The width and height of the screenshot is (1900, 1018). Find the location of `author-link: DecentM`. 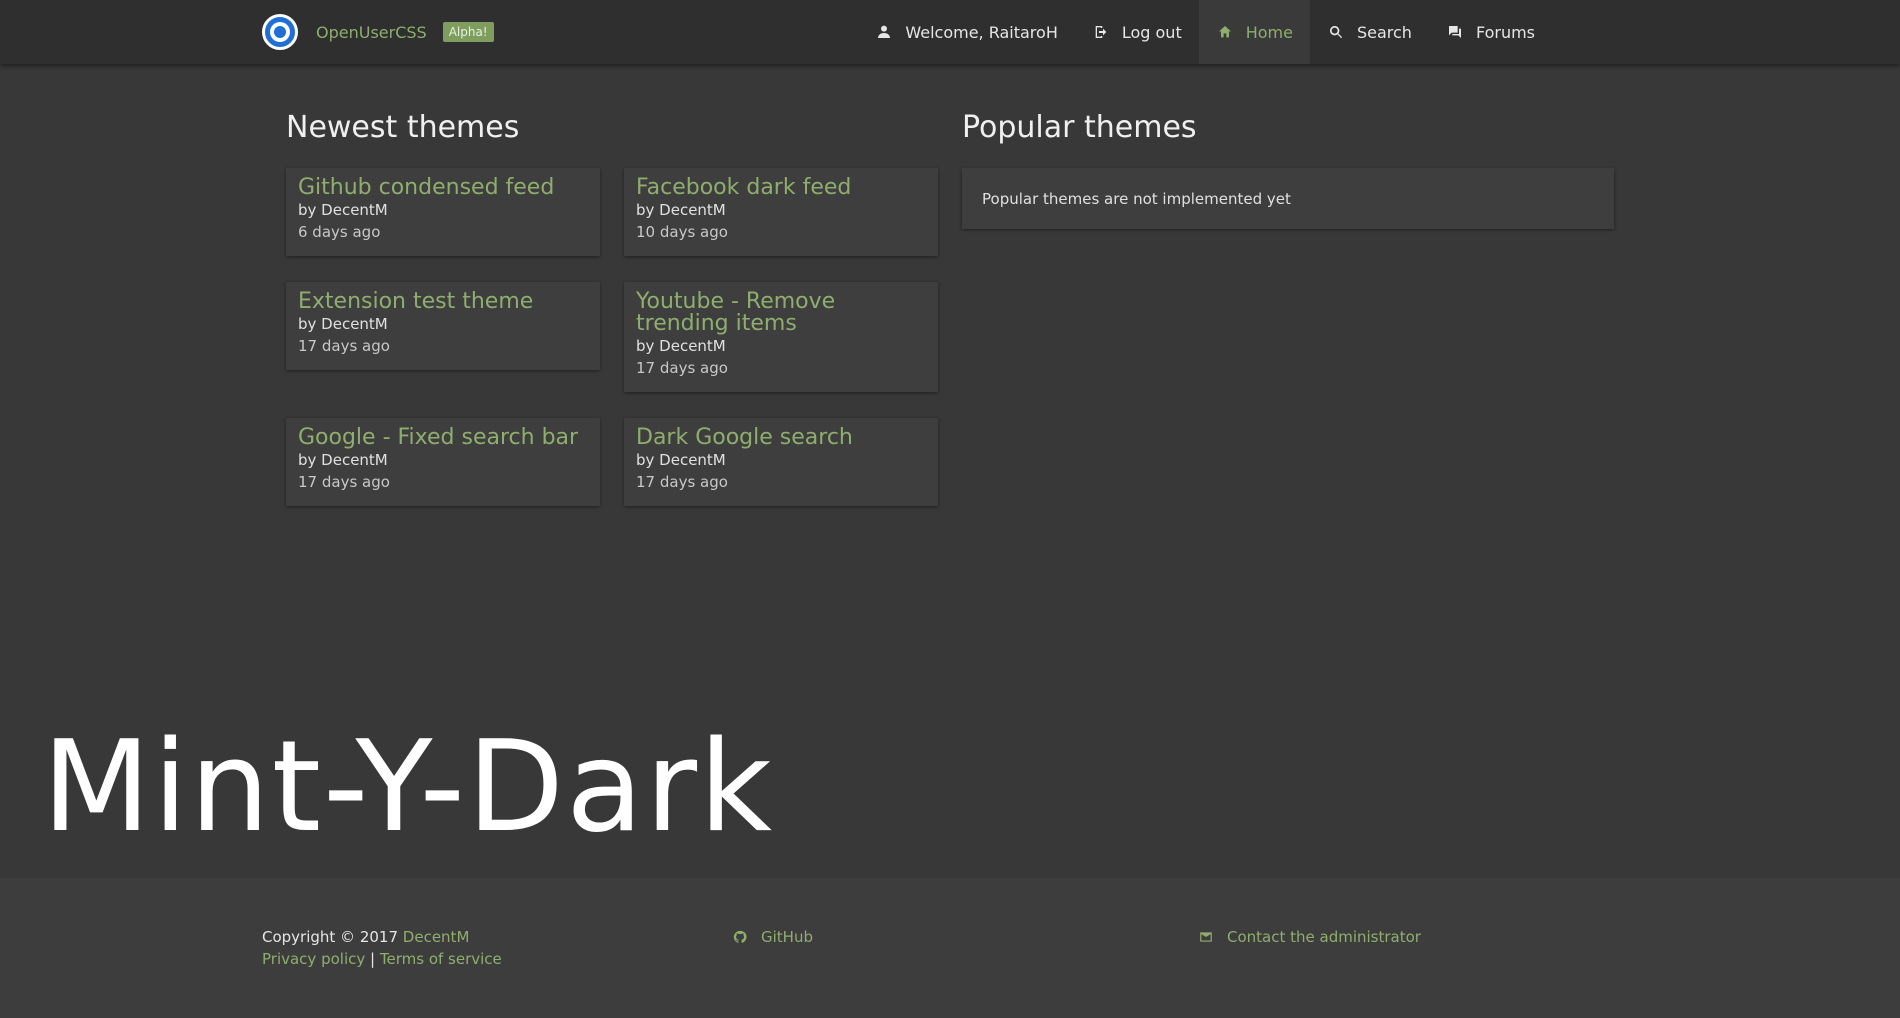

author-link: DecentM is located at coordinates (436, 937).